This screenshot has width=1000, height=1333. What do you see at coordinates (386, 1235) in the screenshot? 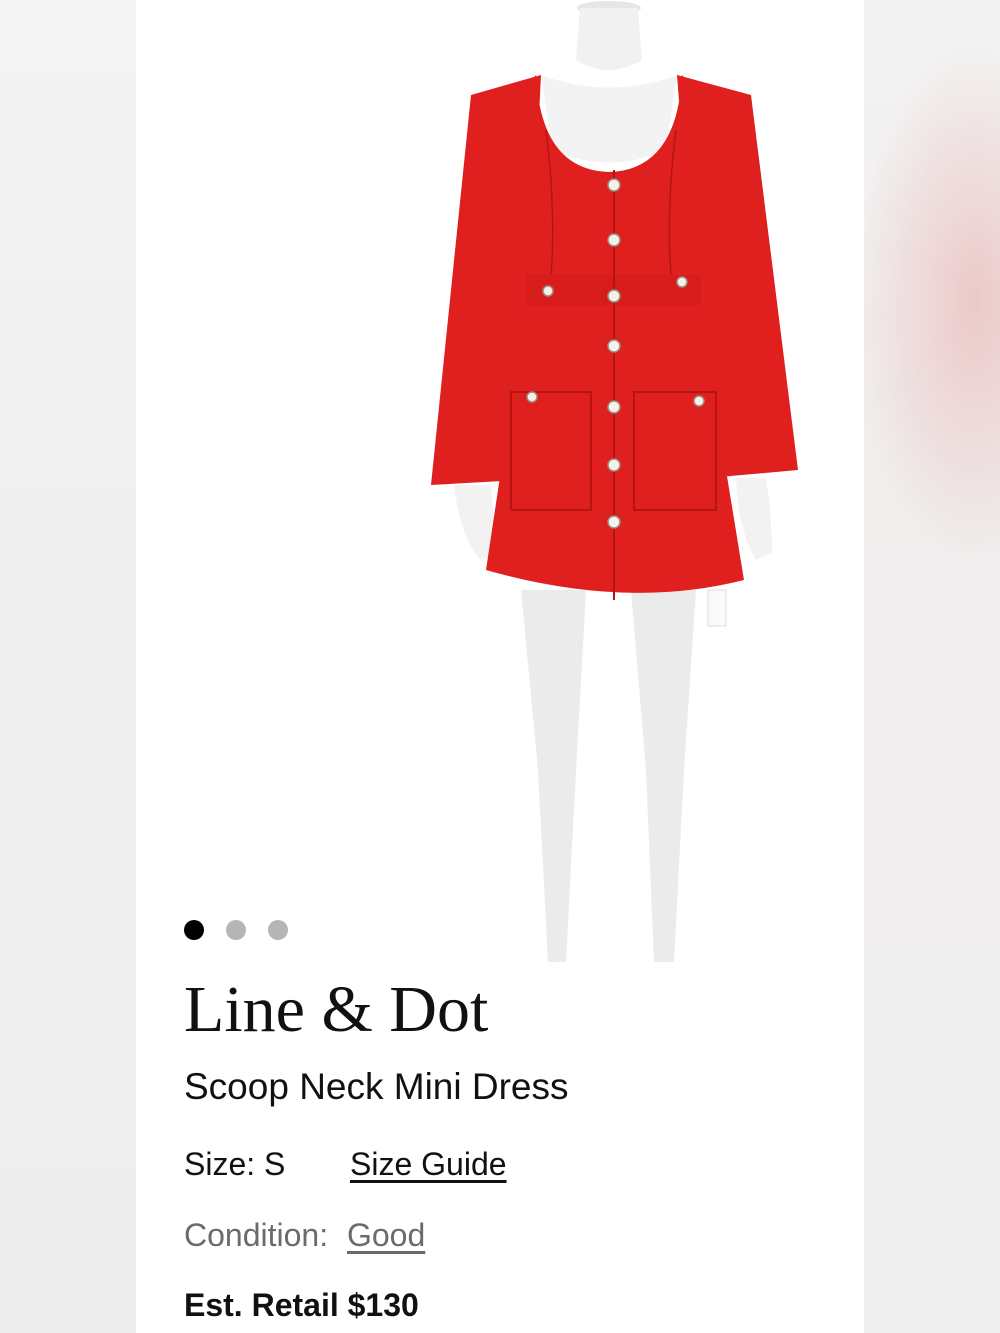
I see `condition-value-link: Good` at bounding box center [386, 1235].